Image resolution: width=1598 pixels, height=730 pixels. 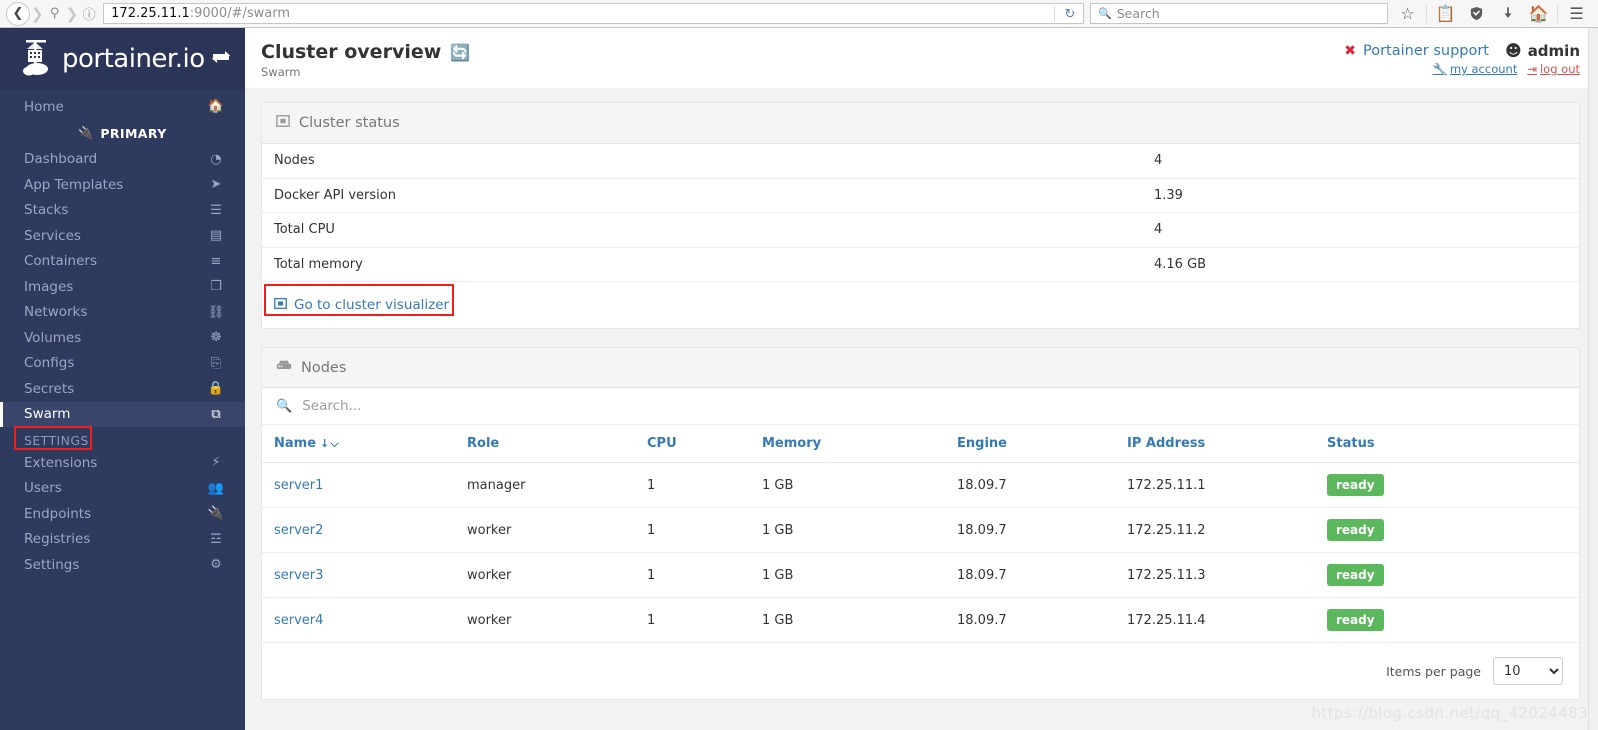 What do you see at coordinates (349, 123) in the screenshot?
I see `cluster-status-title: Cluster status` at bounding box center [349, 123].